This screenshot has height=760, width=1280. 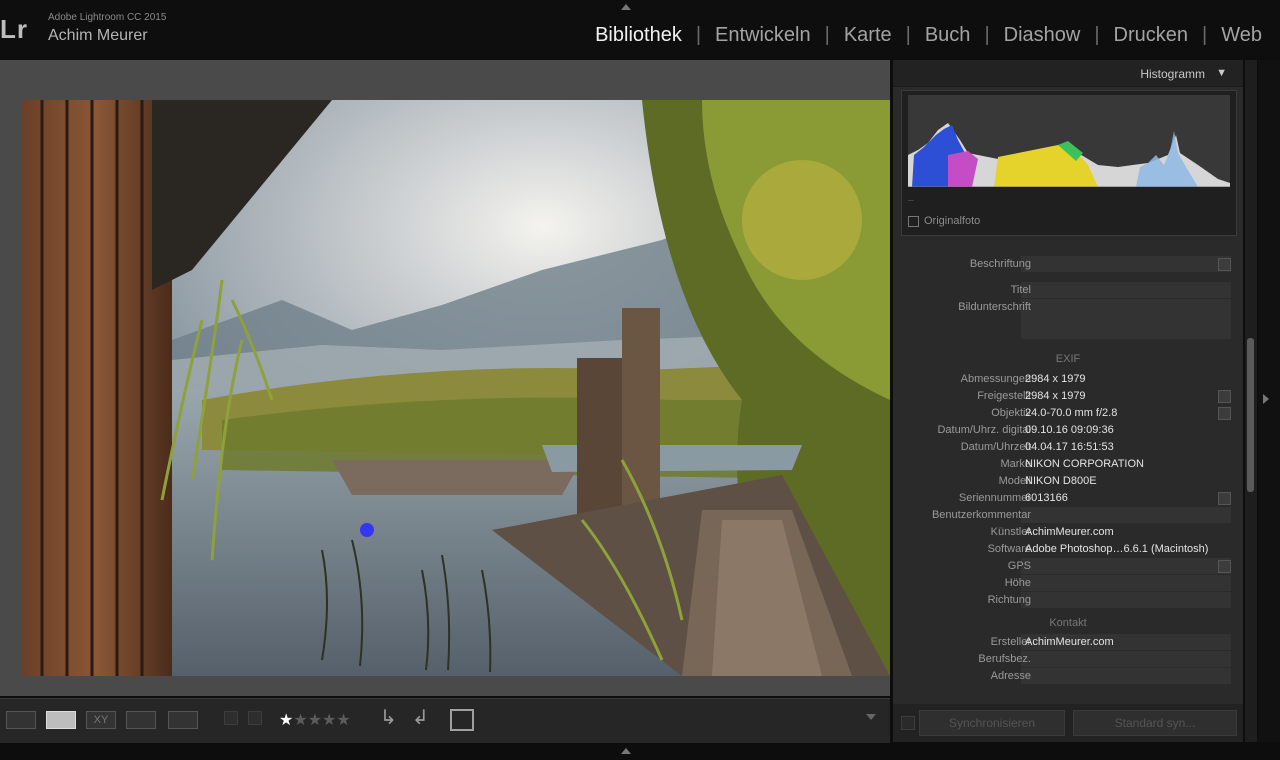 What do you see at coordinates (626, 7) in the screenshot?
I see `collapse-top-panel-icon` at bounding box center [626, 7].